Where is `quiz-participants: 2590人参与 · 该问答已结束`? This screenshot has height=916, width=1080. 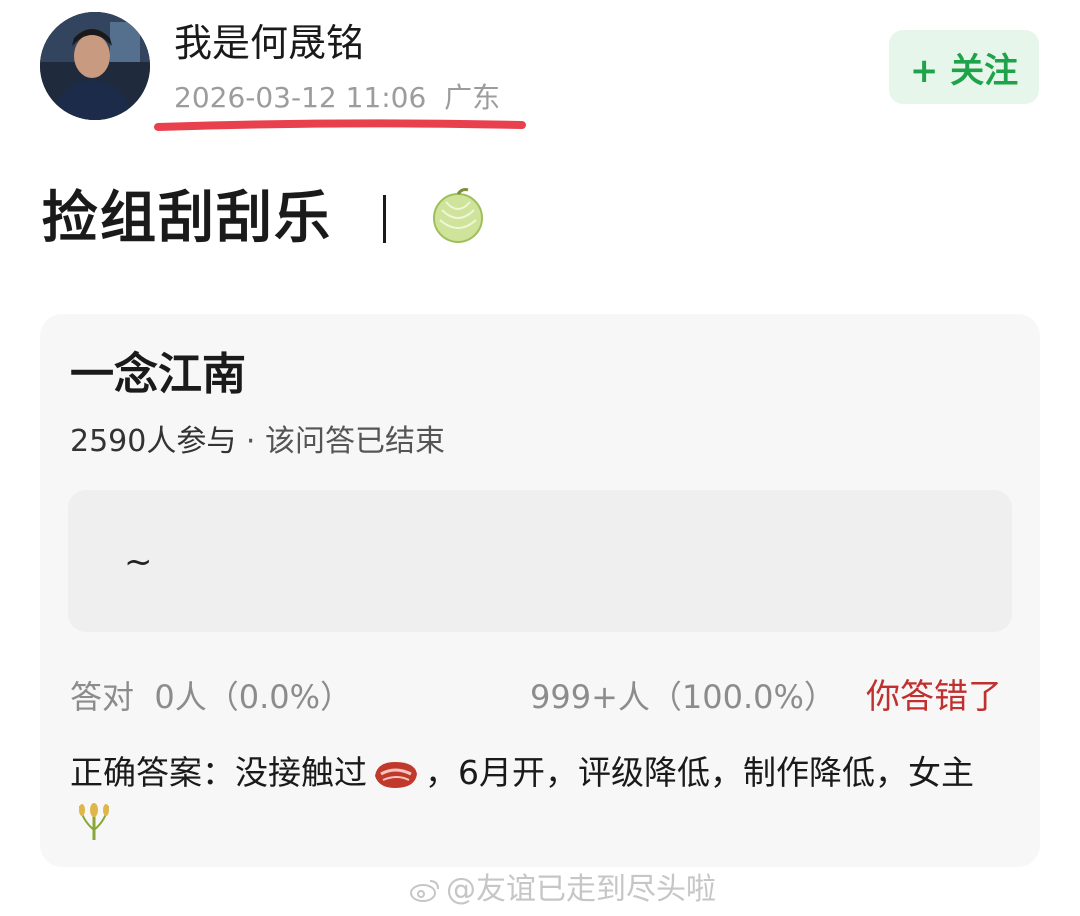 quiz-participants: 2590人参与 · 该问答已结束 is located at coordinates (257, 442).